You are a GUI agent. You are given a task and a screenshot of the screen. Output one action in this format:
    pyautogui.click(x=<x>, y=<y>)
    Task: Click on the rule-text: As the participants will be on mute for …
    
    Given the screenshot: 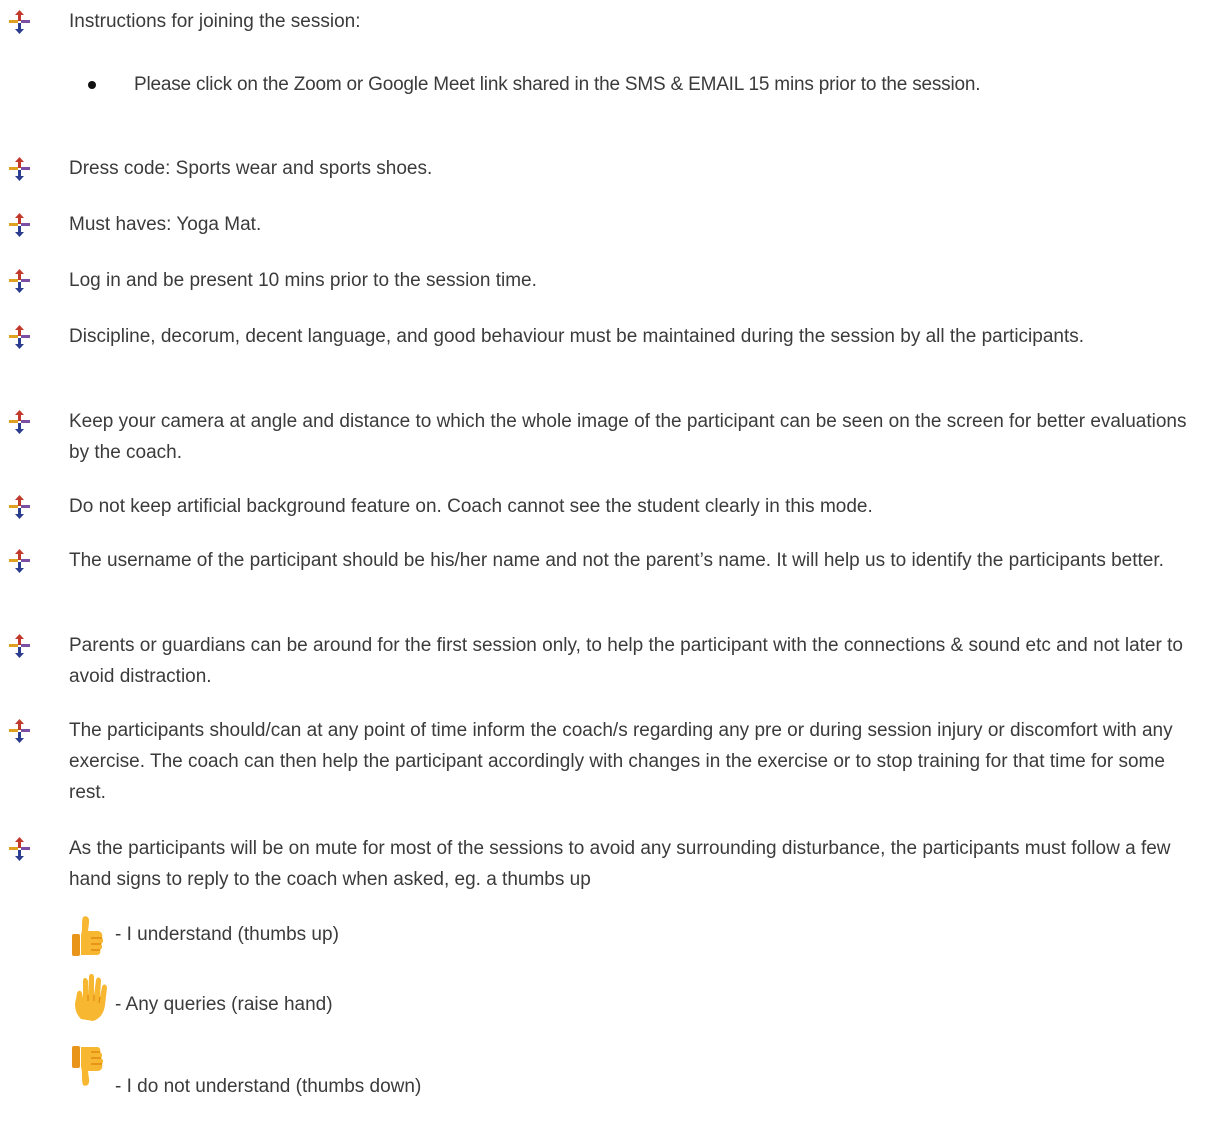 What is the action you would take?
    pyautogui.click(x=620, y=864)
    